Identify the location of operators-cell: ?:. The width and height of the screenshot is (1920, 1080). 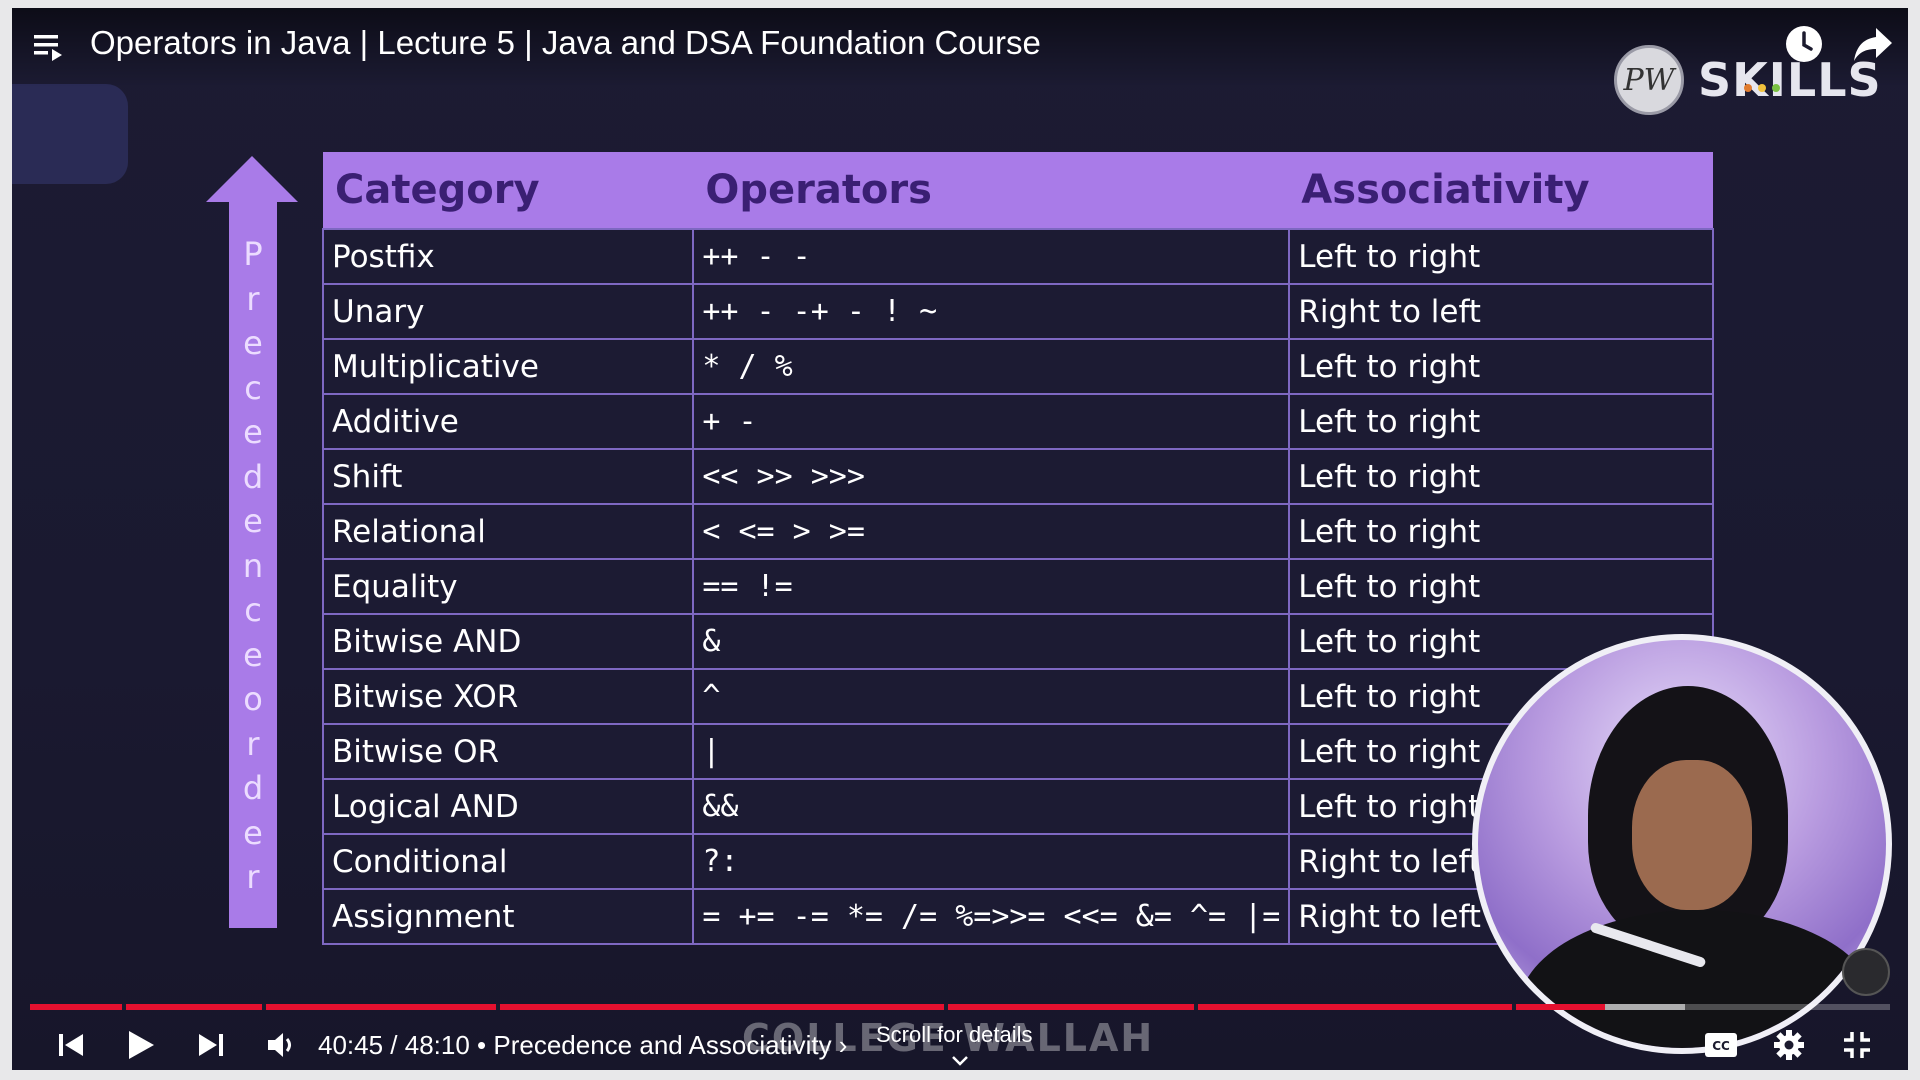
(991, 861).